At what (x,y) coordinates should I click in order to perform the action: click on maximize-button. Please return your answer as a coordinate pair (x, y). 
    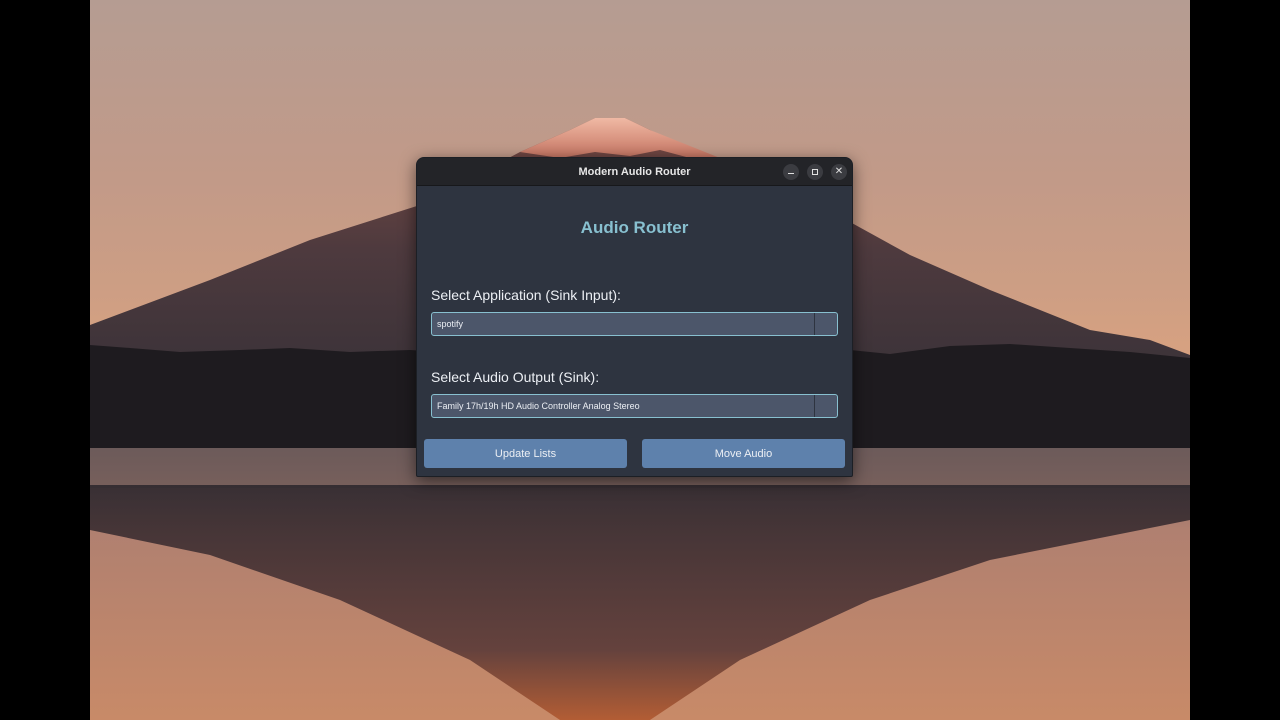
    Looking at the image, I should click on (815, 172).